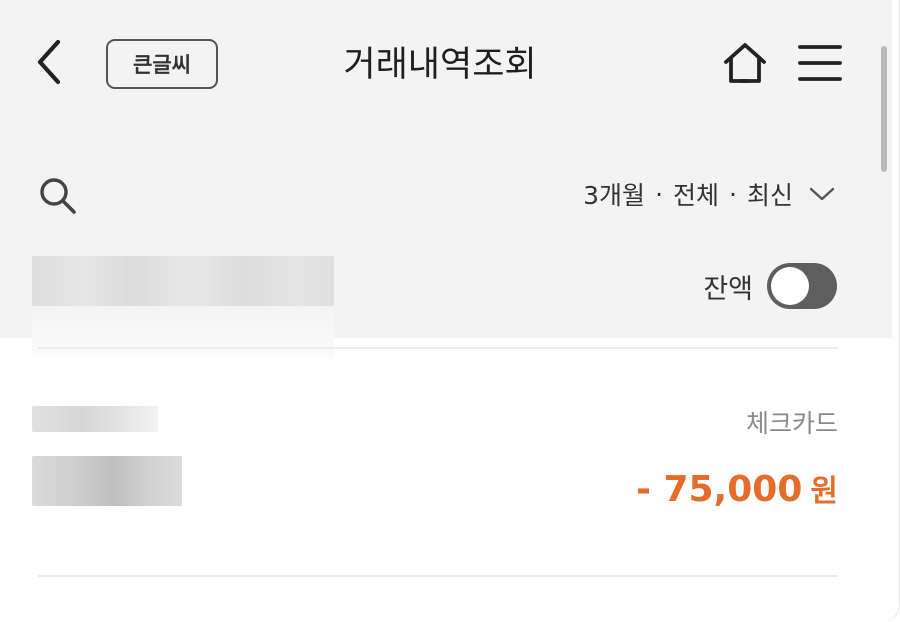  I want to click on menu-button, so click(820, 63).